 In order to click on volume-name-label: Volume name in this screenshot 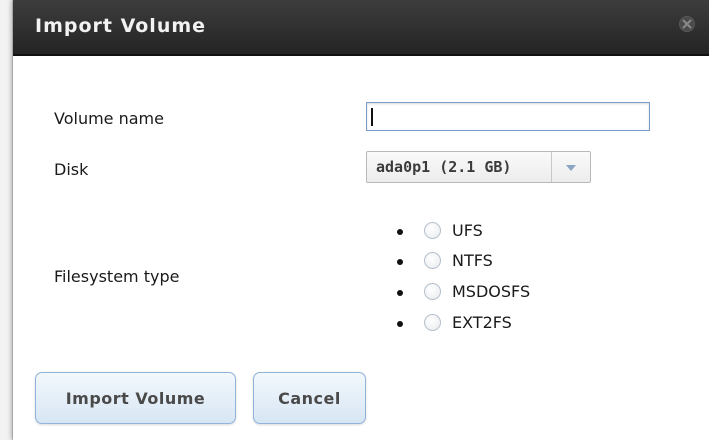, I will do `click(109, 118)`.